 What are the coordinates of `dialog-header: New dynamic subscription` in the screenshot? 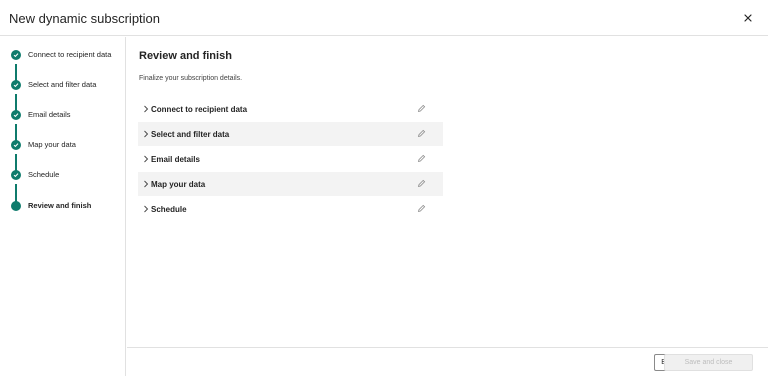 It's located at (384, 18).